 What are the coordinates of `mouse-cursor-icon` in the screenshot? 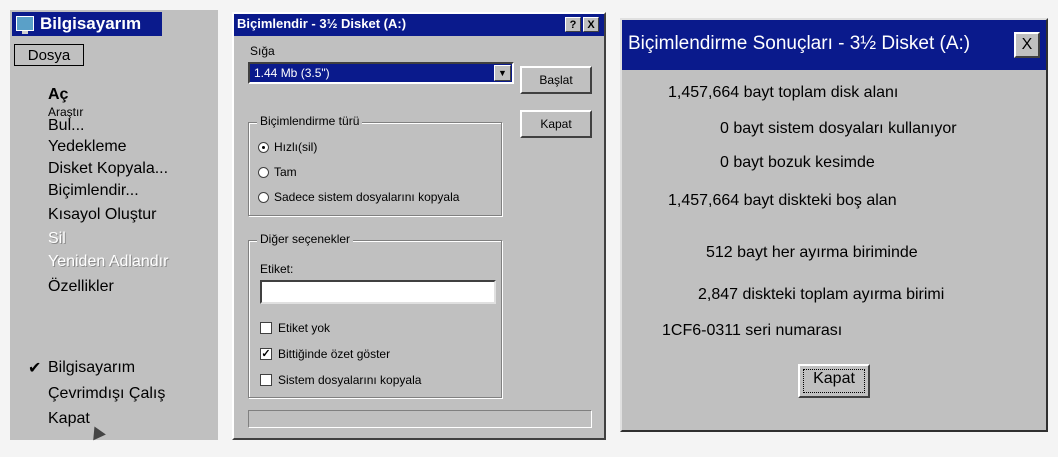 It's located at (97, 432).